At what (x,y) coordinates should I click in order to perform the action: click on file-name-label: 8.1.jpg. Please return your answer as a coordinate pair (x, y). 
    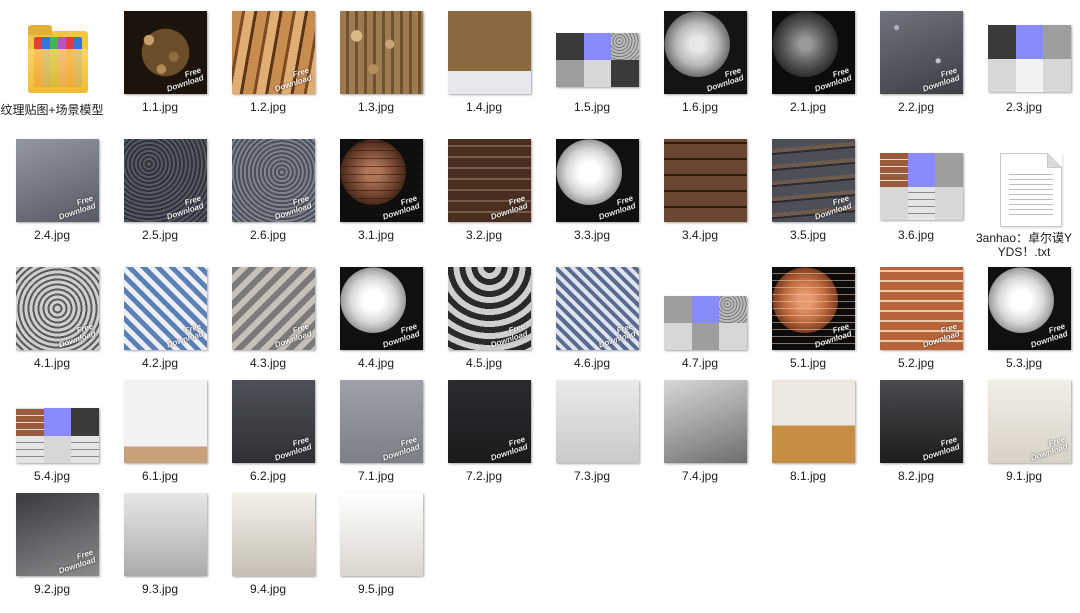
    Looking at the image, I should click on (808, 476).